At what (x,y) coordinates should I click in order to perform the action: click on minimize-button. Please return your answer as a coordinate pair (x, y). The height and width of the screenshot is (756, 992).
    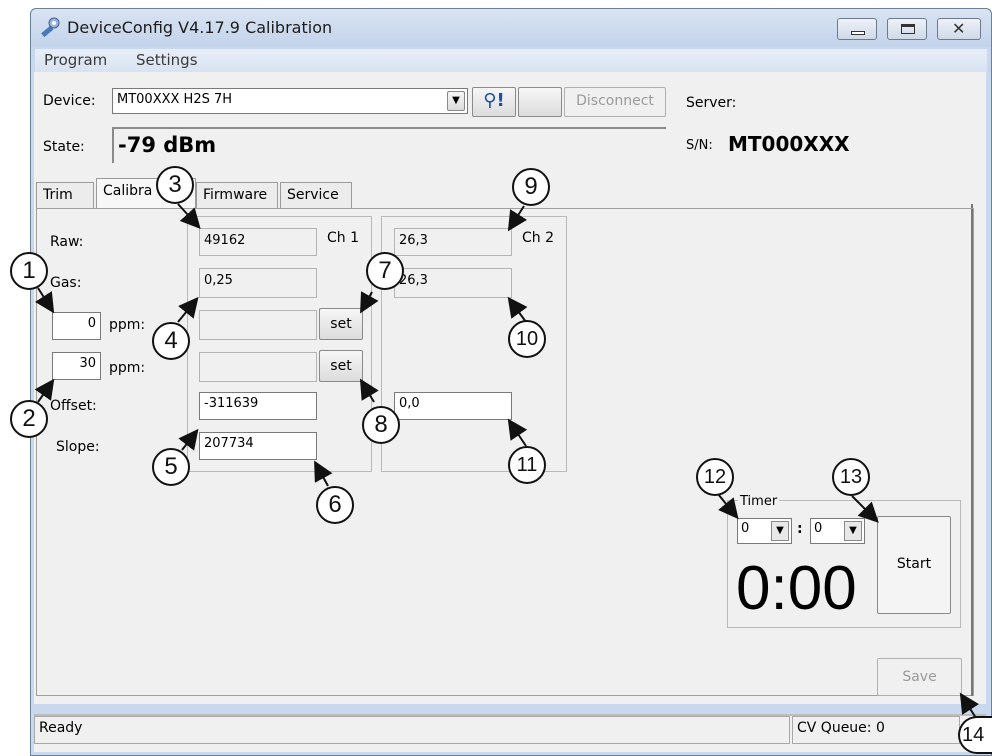
    Looking at the image, I should click on (857, 29).